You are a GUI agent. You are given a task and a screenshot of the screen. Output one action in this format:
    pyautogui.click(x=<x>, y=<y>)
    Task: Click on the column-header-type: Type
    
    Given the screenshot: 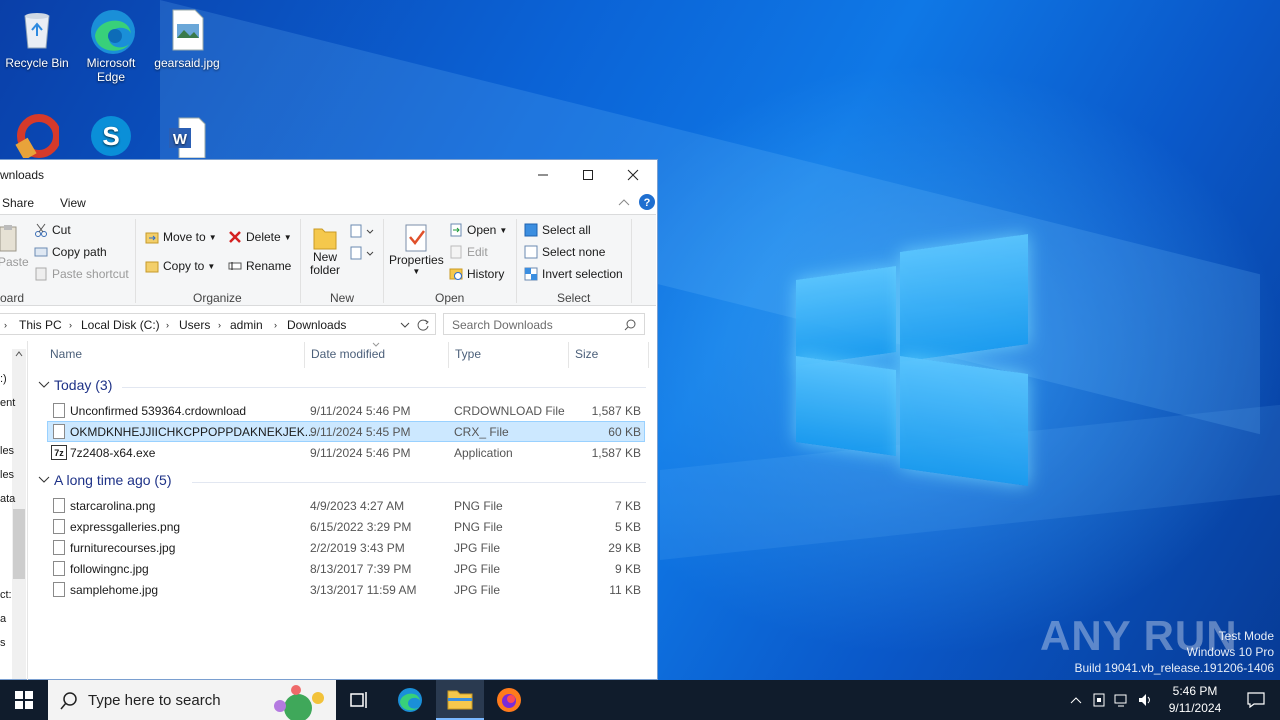 What is the action you would take?
    pyautogui.click(x=468, y=354)
    